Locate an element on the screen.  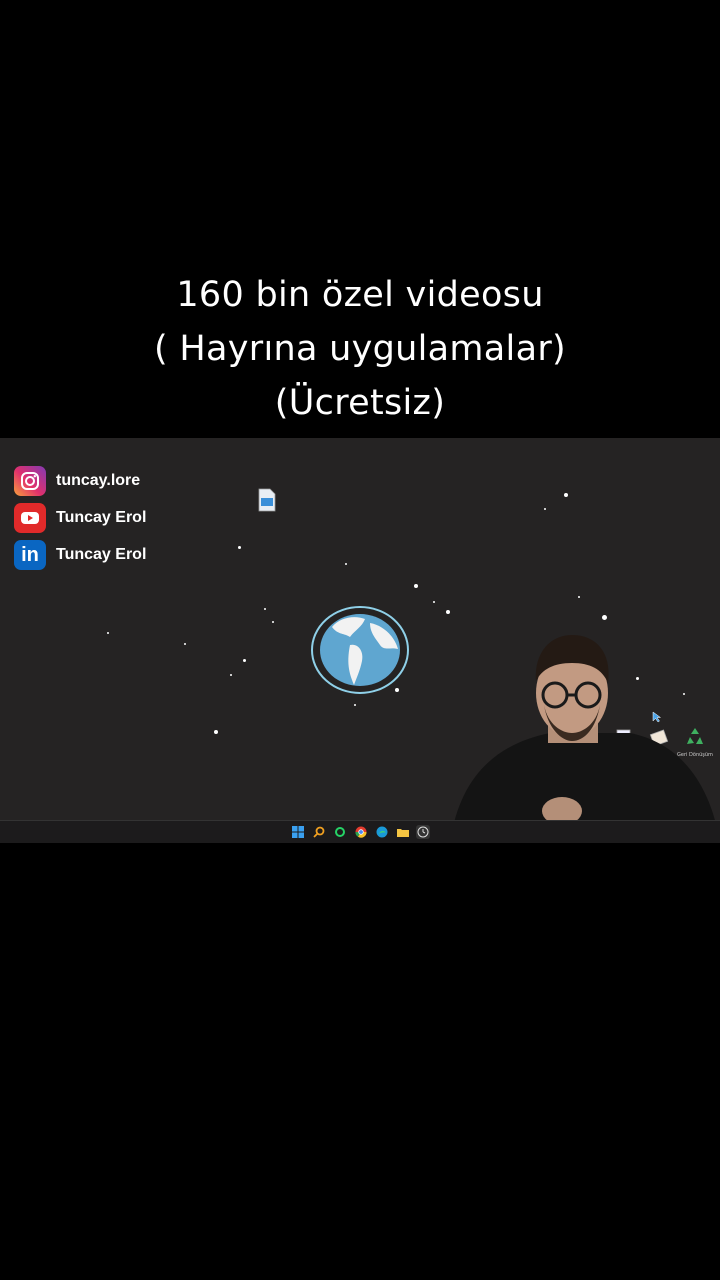
linkedin-handle: Tuncay Erol is located at coordinates (101, 554).